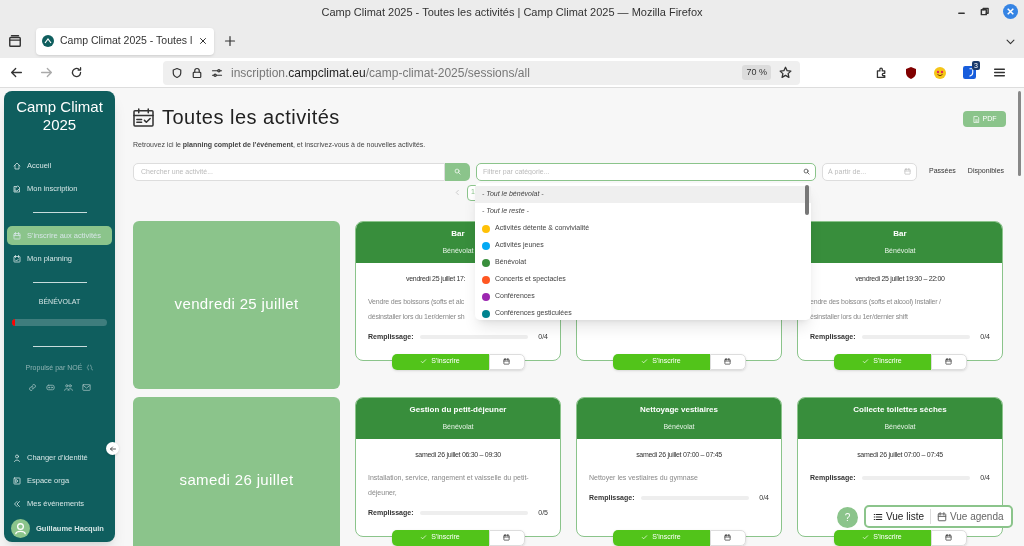  What do you see at coordinates (457, 192) in the screenshot?
I see `chevron-left-icon` at bounding box center [457, 192].